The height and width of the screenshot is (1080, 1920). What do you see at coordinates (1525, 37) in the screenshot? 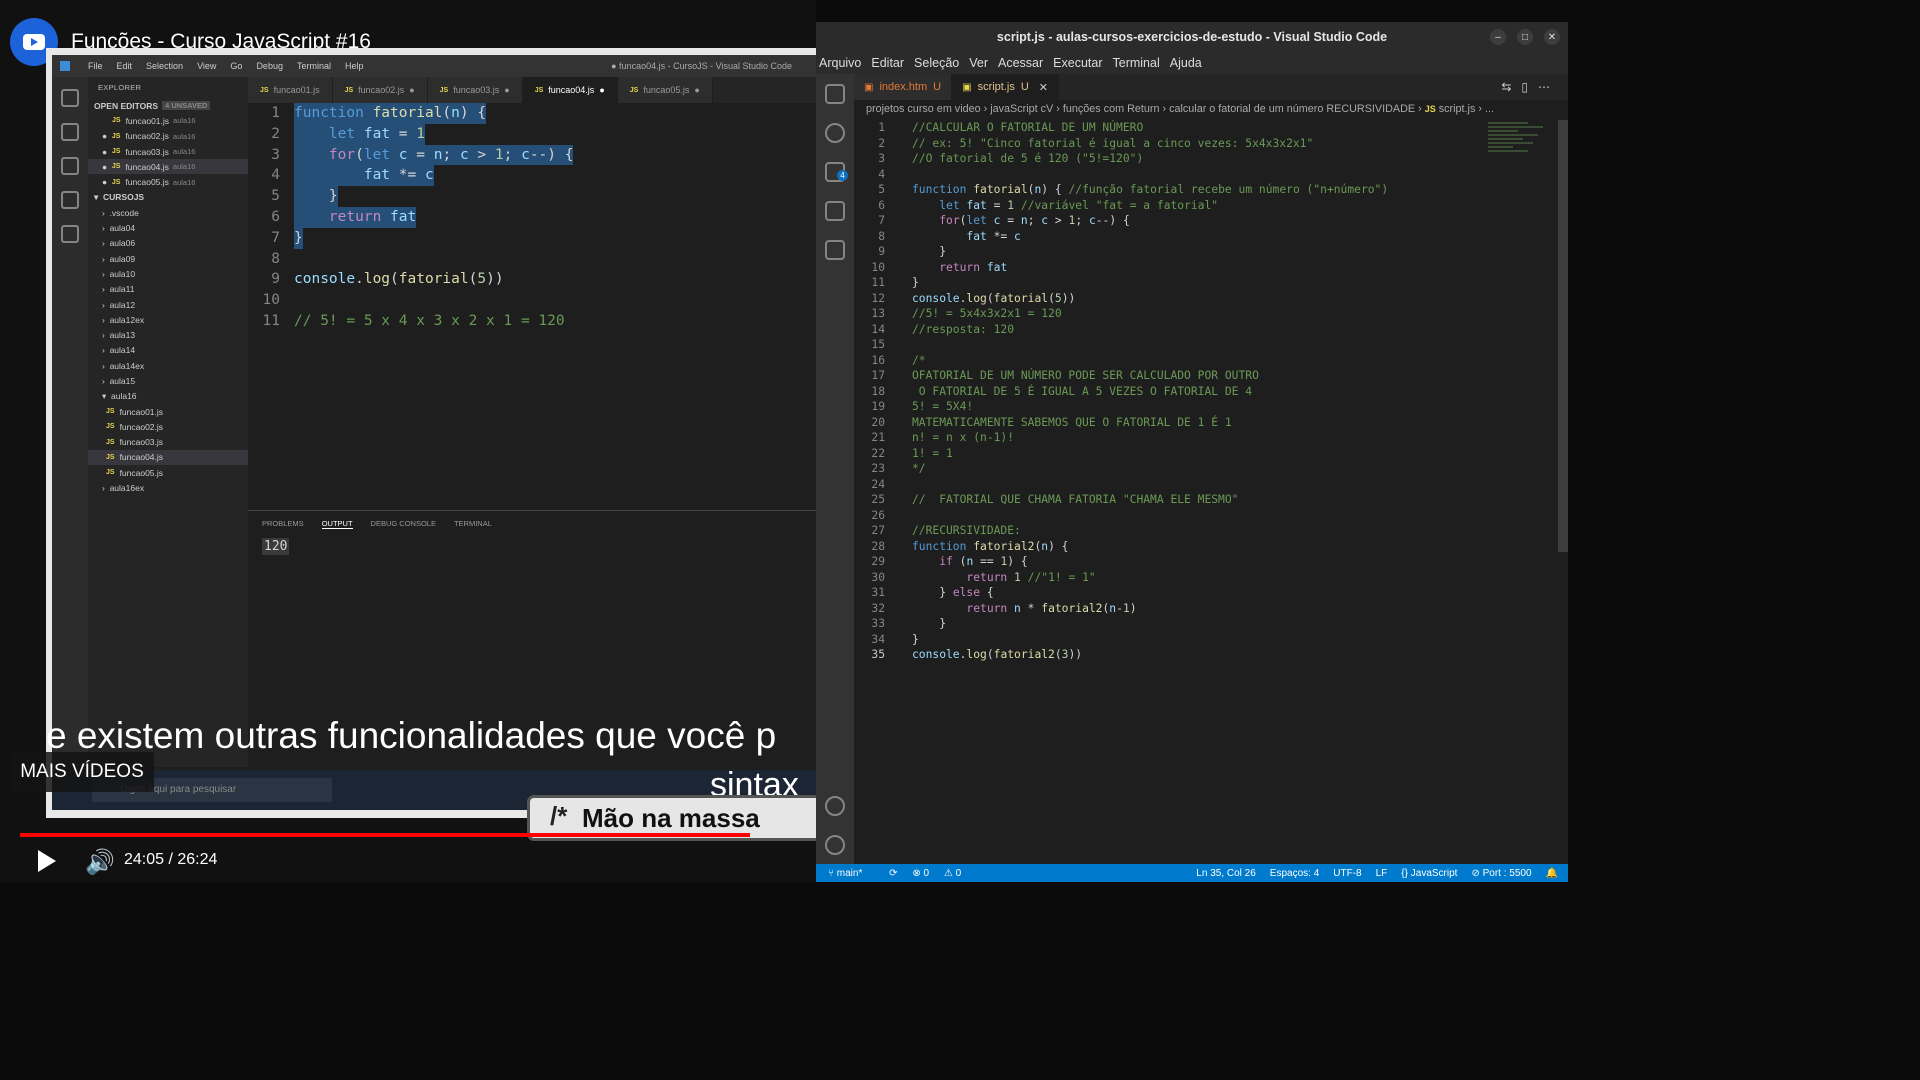
I see `maximize-icon: □` at bounding box center [1525, 37].